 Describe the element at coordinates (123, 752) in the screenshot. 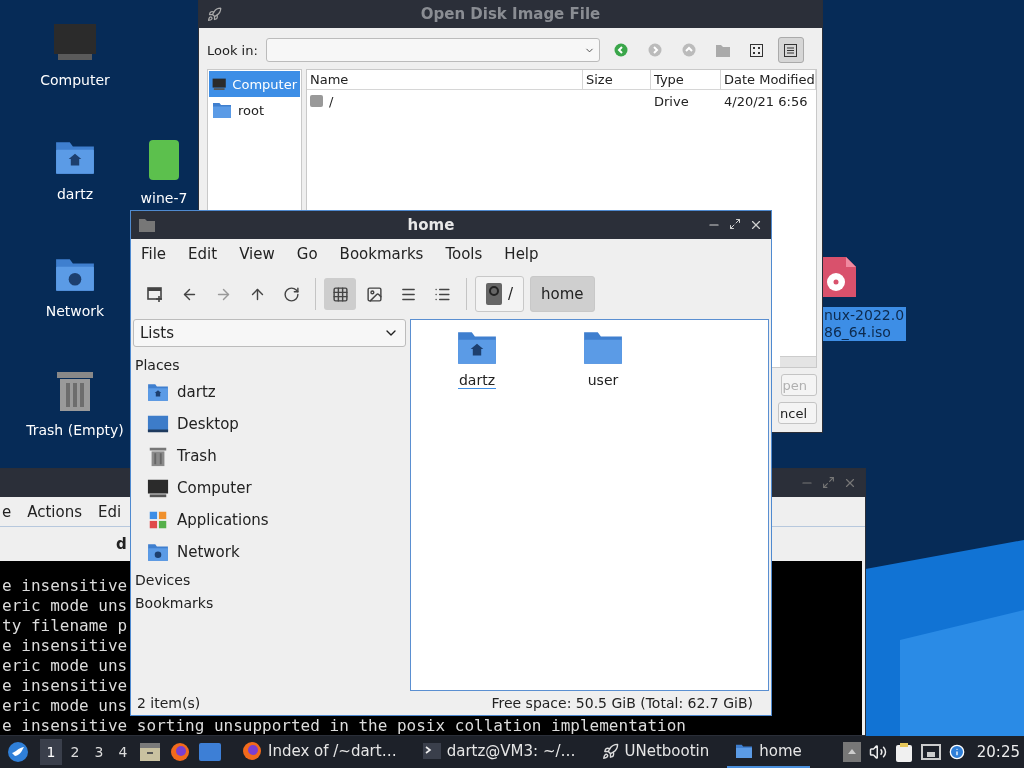

I see `workspace-button: 4` at that location.